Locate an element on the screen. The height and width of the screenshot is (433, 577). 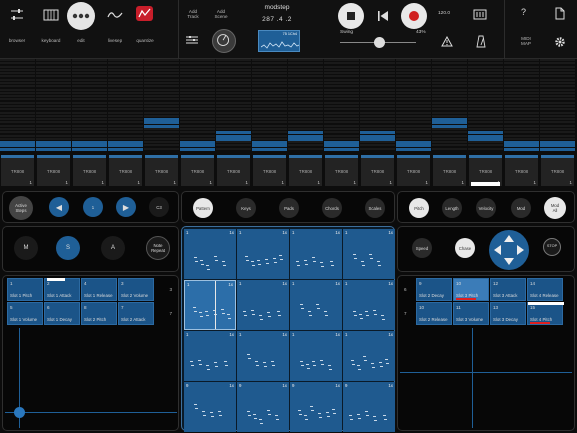
add-track-button: Add Track is located at coordinates (193, 14).